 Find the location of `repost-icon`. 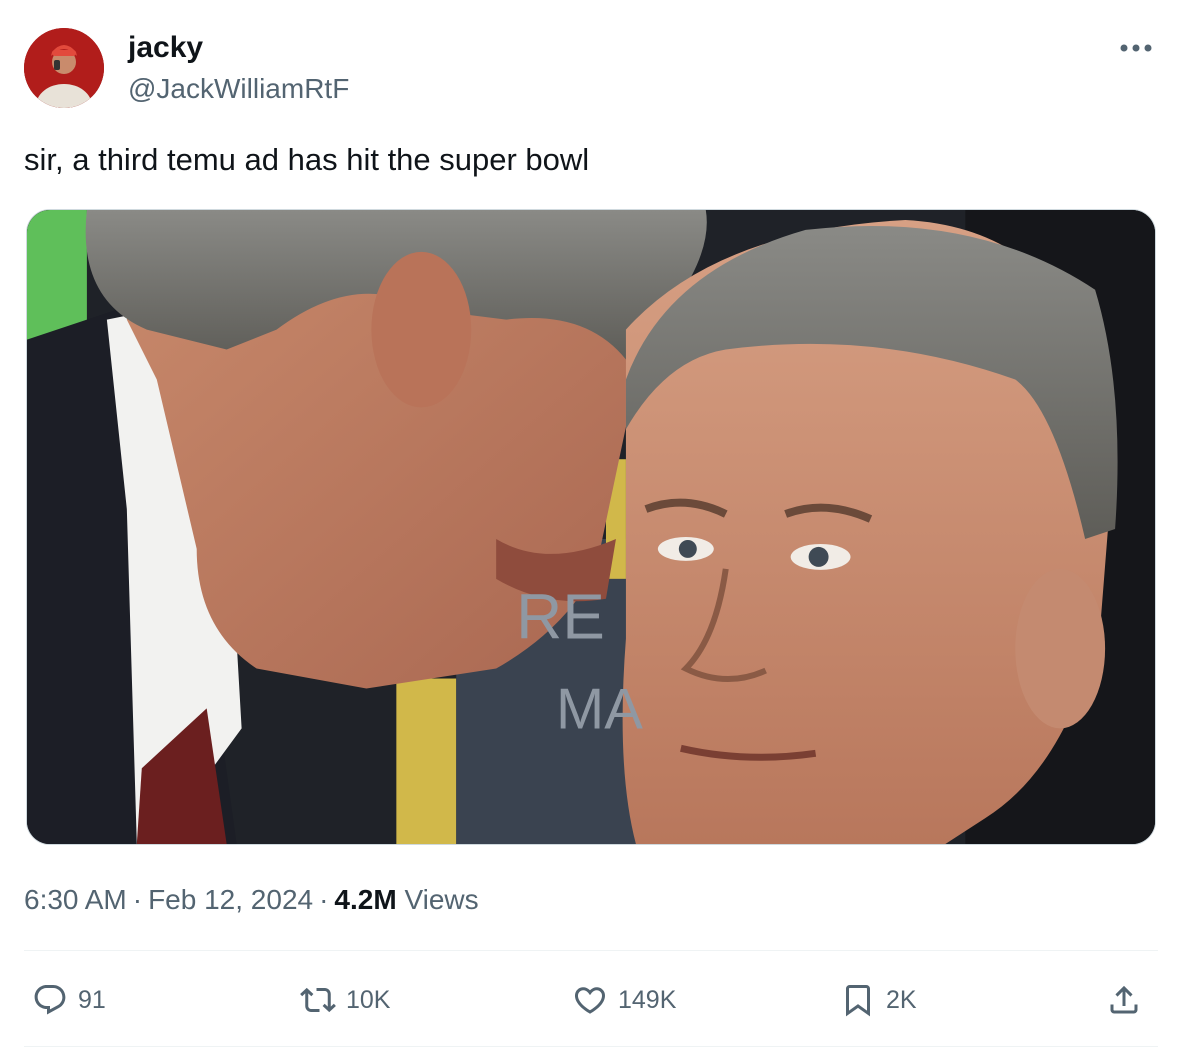

repost-icon is located at coordinates (318, 1000).